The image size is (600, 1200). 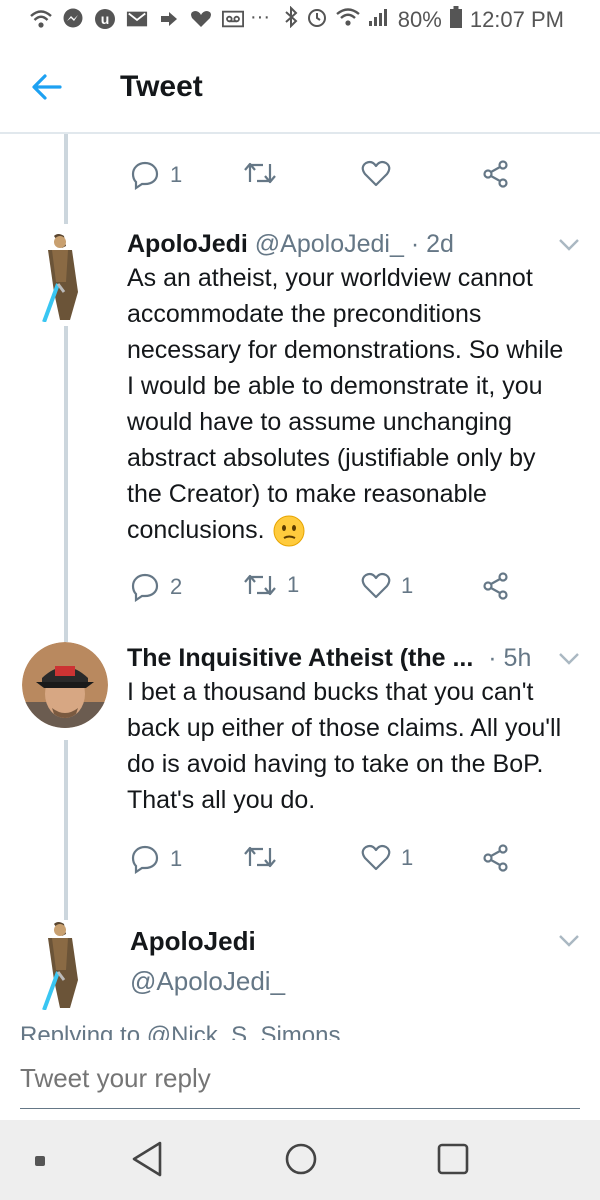 What do you see at coordinates (201, 19) in the screenshot?
I see `heart-icon` at bounding box center [201, 19].